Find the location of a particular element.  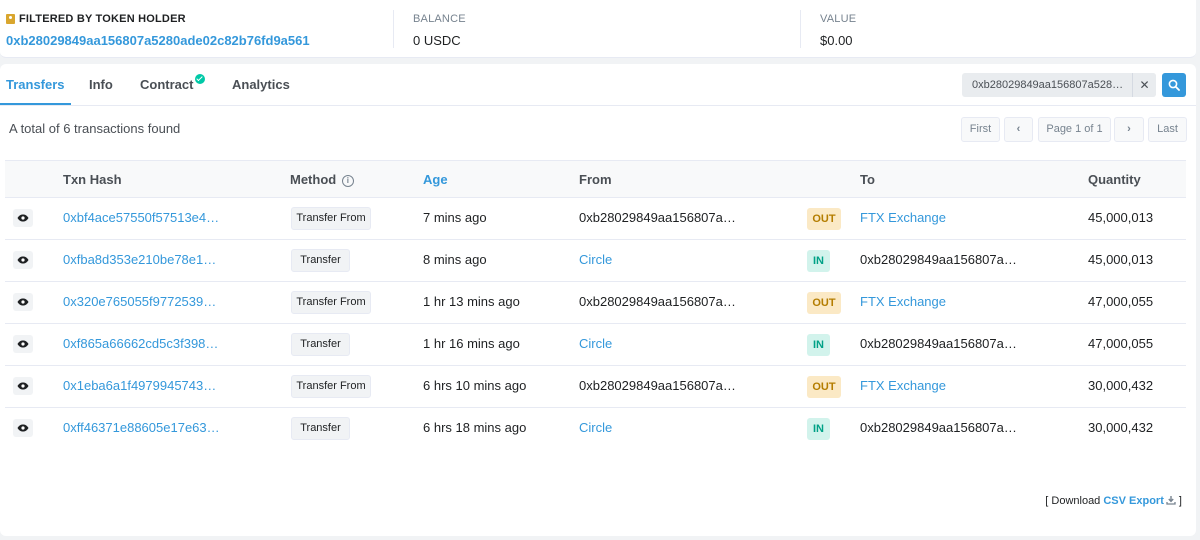

active-tab-indicator is located at coordinates (35, 104).